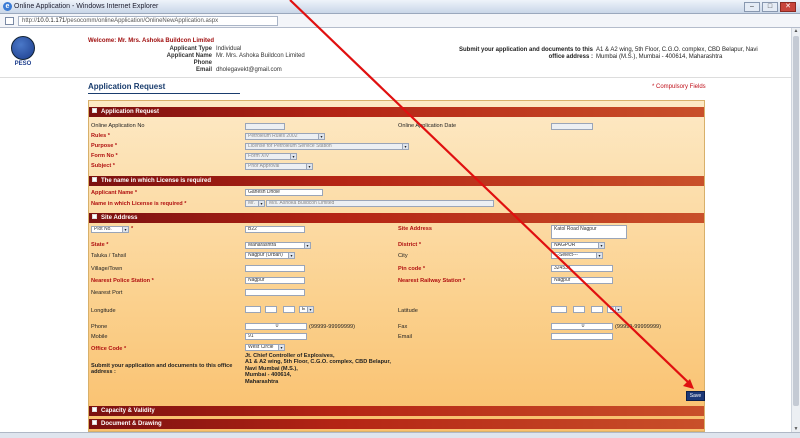 The image size is (800, 438). I want to click on maximize-button: □, so click(770, 7).